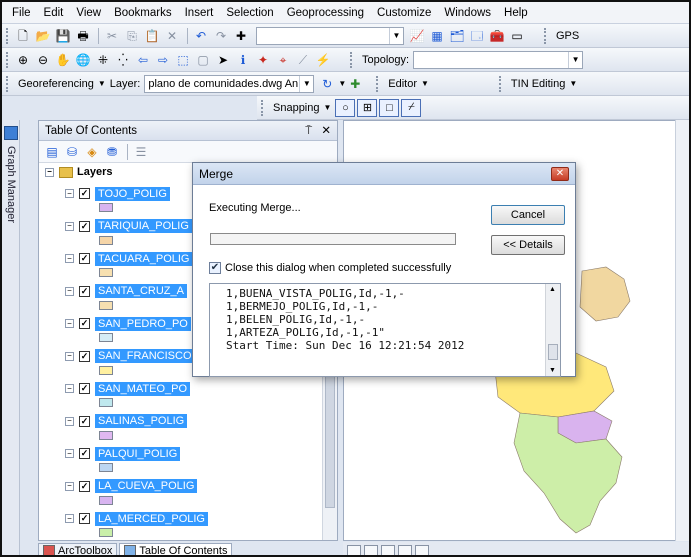 Image resolution: width=691 pixels, height=557 pixels. I want to click on layer-name: TARIQUIA_POLIG, so click(143, 226).